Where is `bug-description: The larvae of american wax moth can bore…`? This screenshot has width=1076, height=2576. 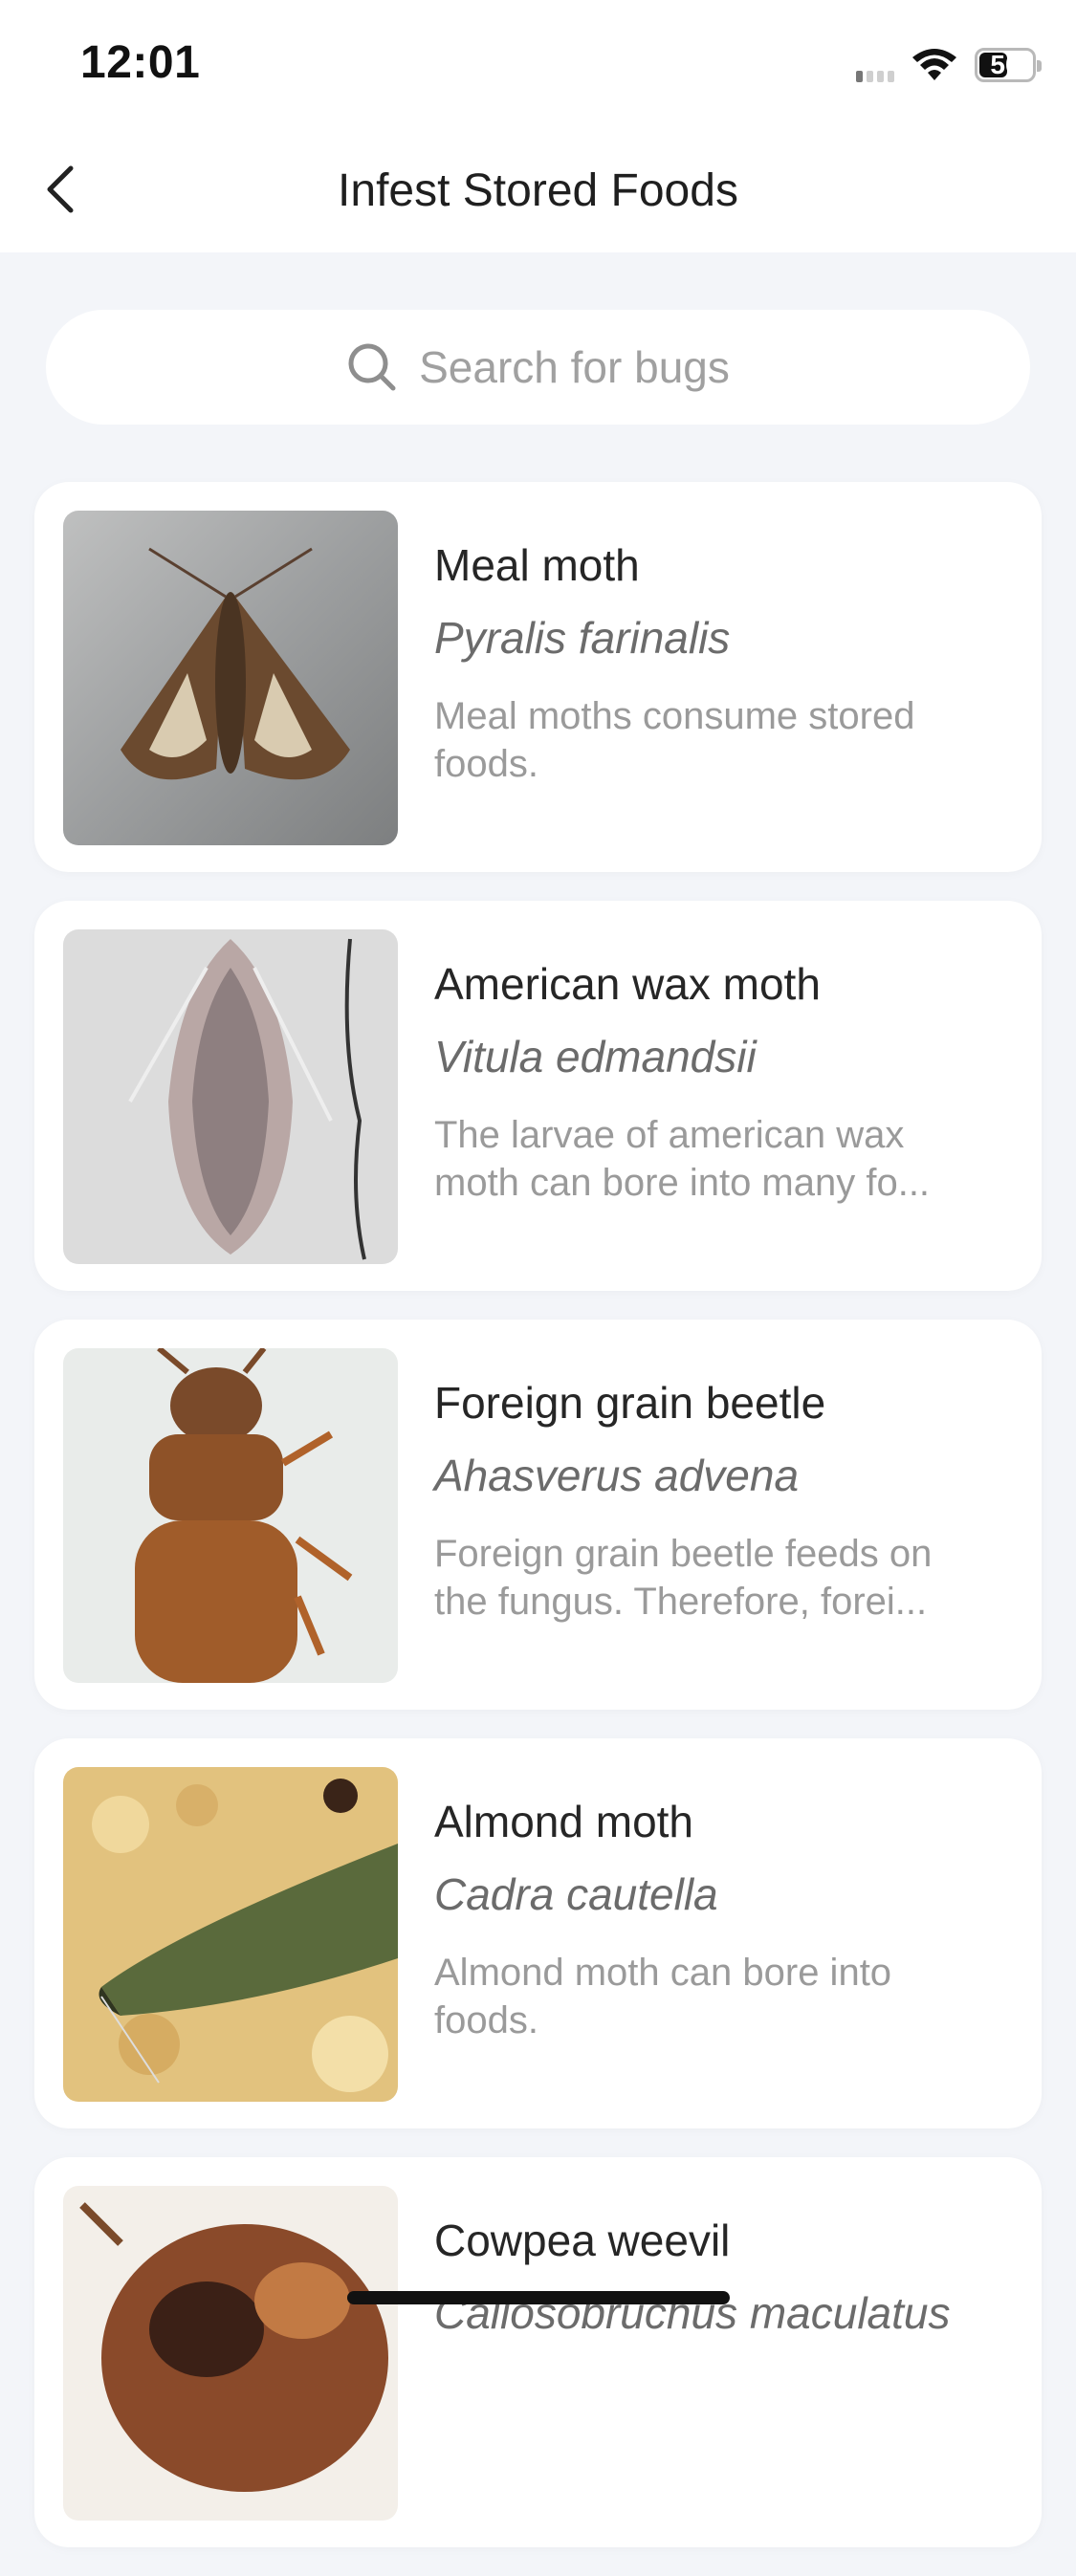
bug-description: The larvae of american wax moth can bore… is located at coordinates (682, 1159).